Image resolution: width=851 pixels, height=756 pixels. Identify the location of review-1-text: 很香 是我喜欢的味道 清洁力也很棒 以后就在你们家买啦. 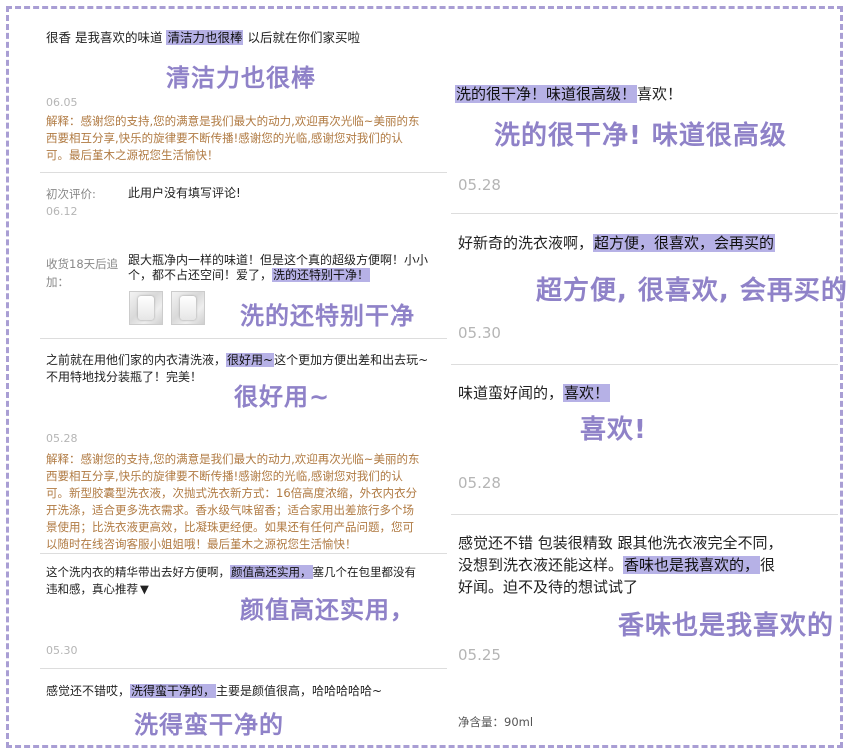
(203, 38).